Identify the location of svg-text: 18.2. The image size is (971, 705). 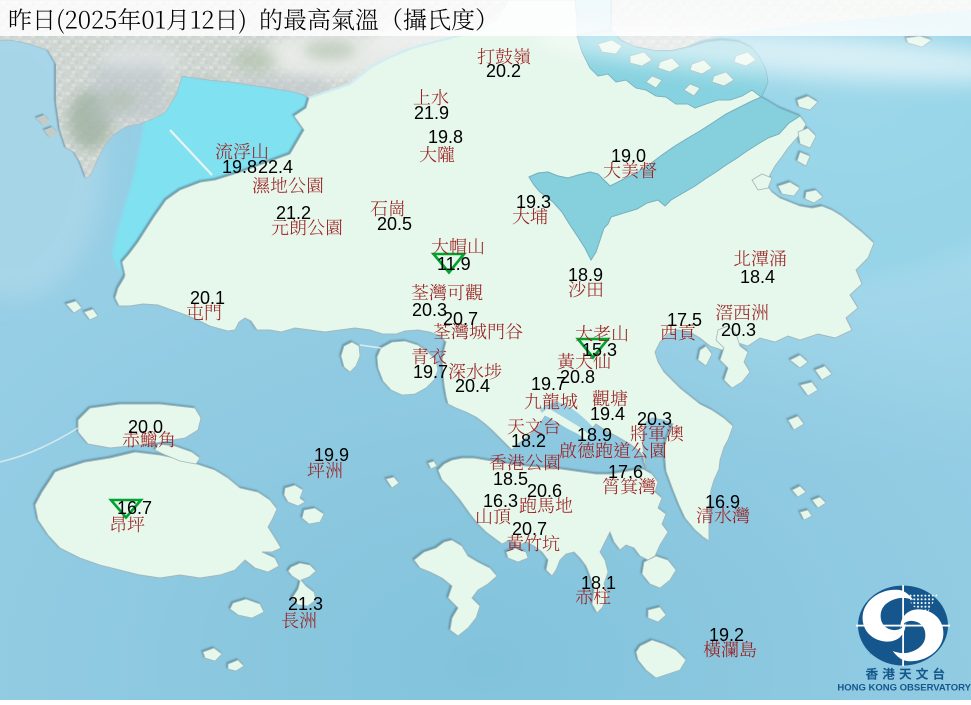
(528, 441).